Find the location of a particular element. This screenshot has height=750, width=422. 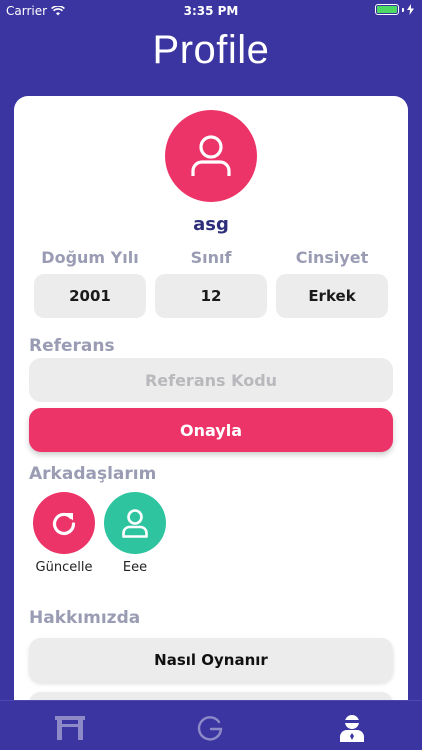

gender-field: Cinsiyet Erkek is located at coordinates (332, 282).